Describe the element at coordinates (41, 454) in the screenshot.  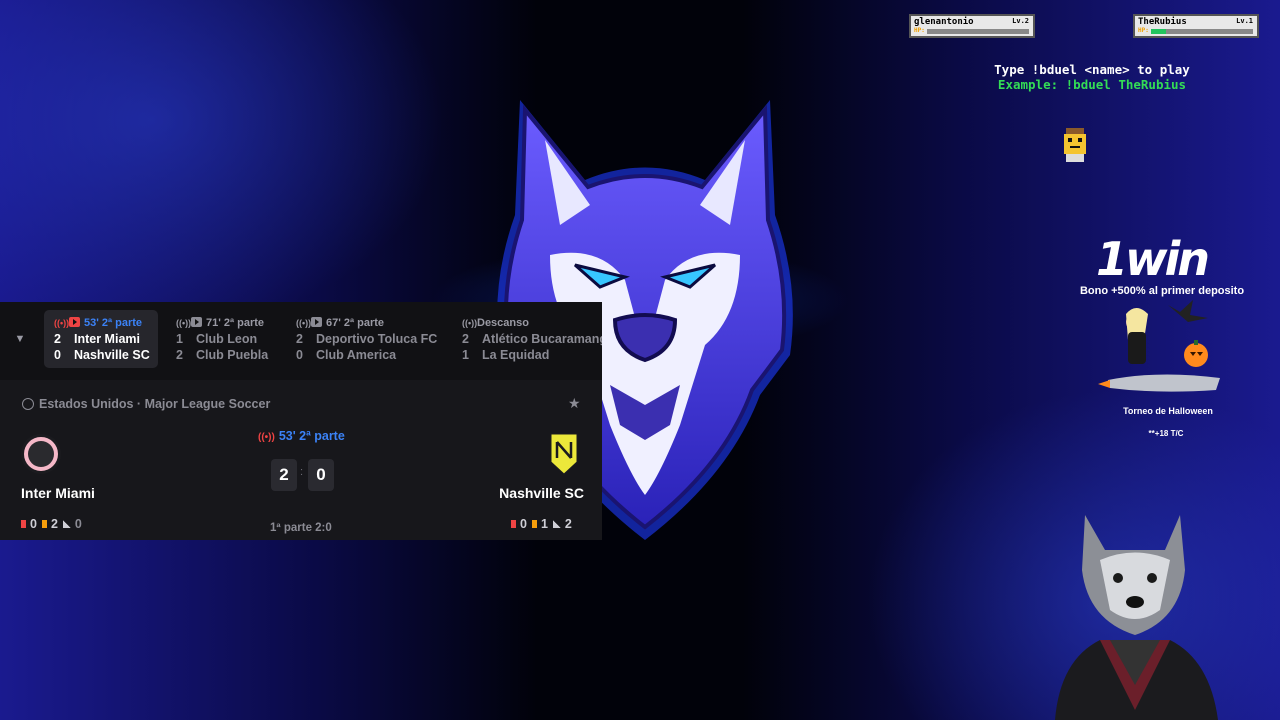
I see `inter-miami-crest` at that location.